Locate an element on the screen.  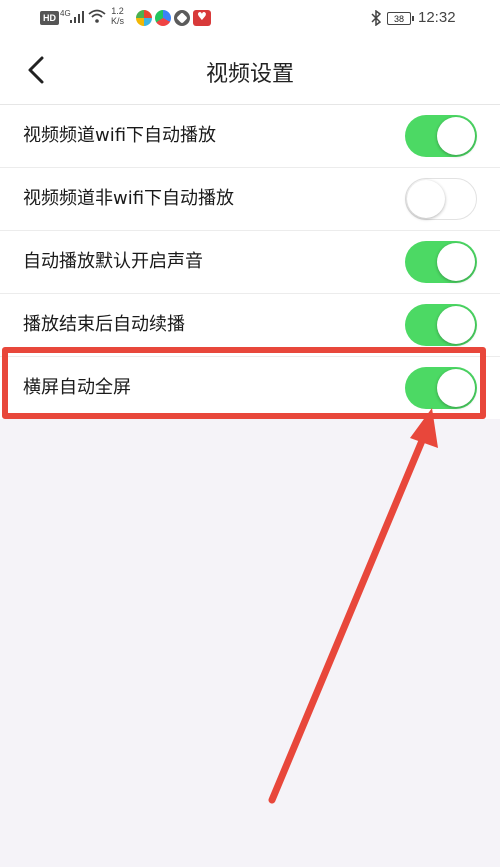
wifi-icon is located at coordinates (97, 16).